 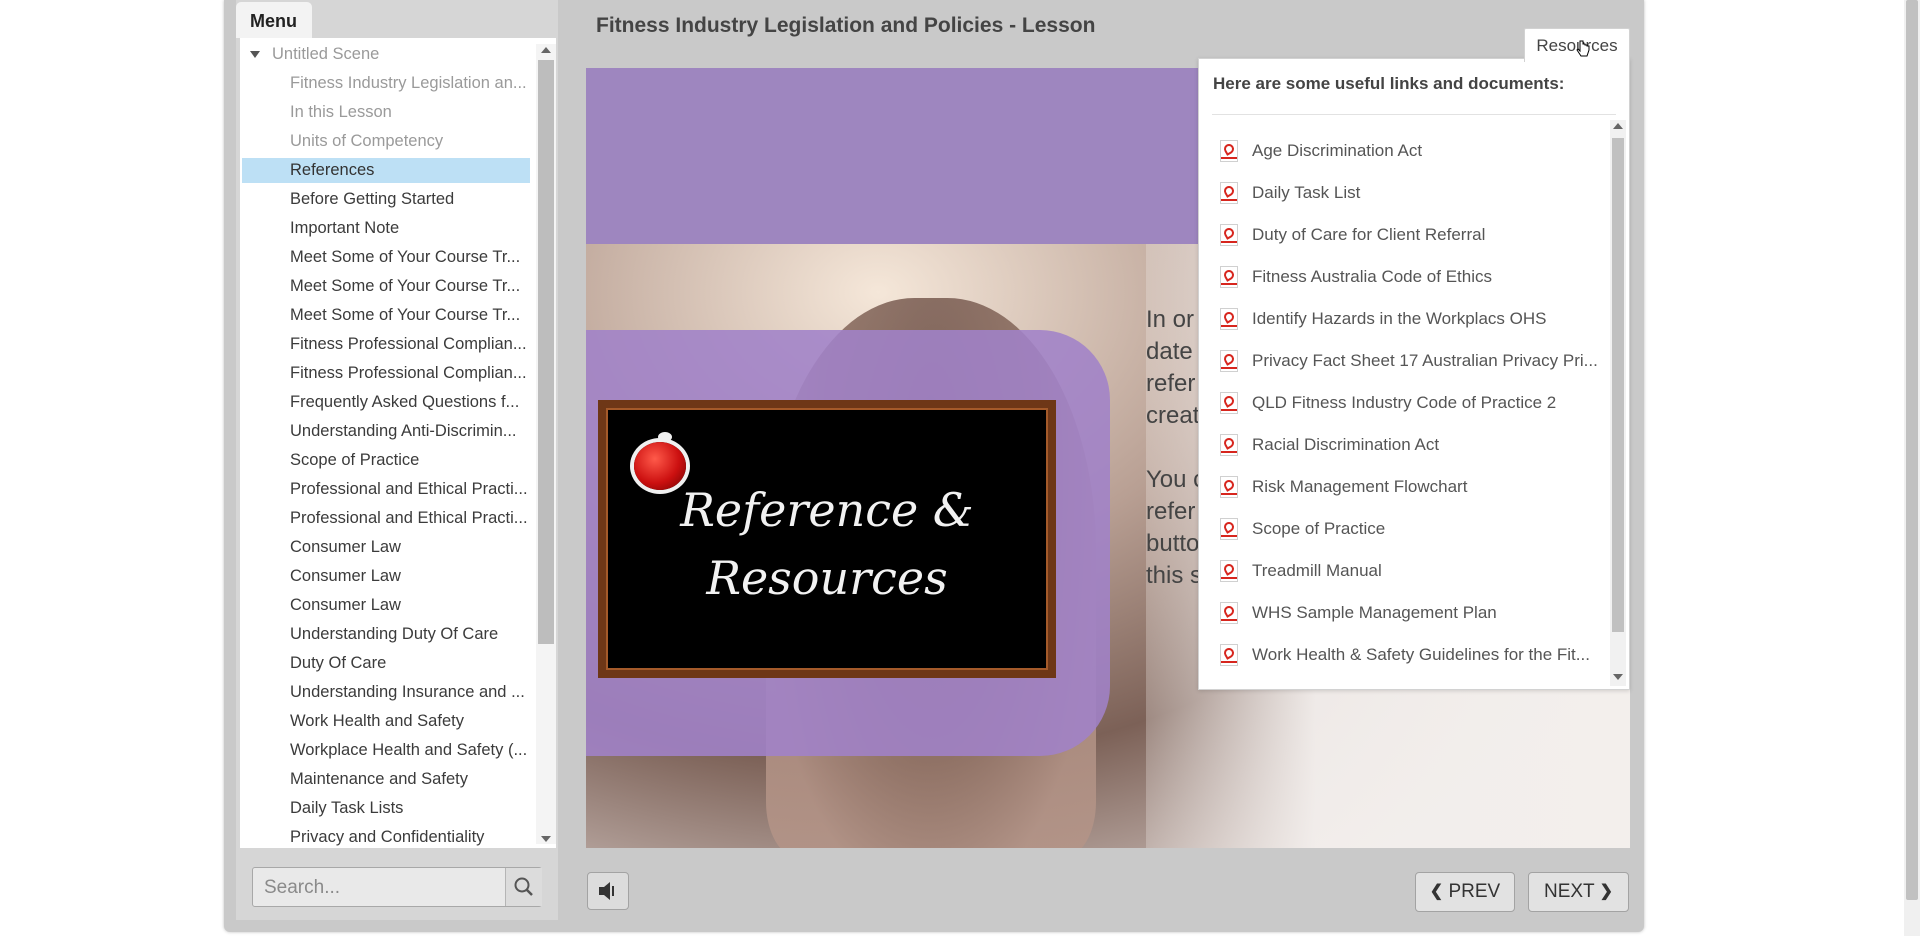 What do you see at coordinates (827, 510) in the screenshot?
I see `chalkboard-line1: Reference &` at bounding box center [827, 510].